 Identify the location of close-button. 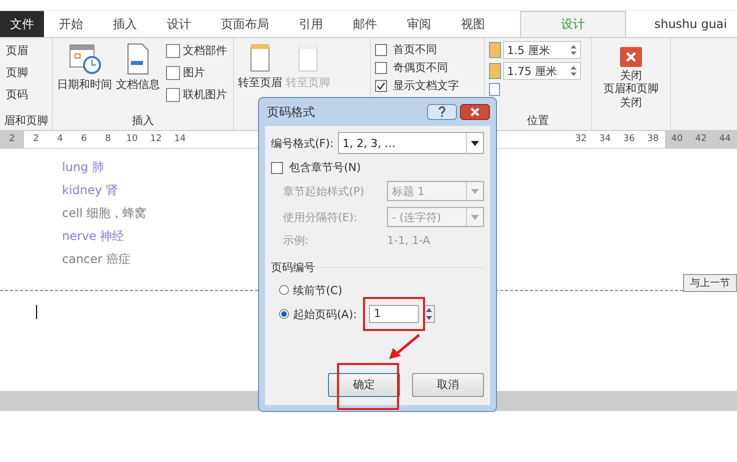
(475, 112).